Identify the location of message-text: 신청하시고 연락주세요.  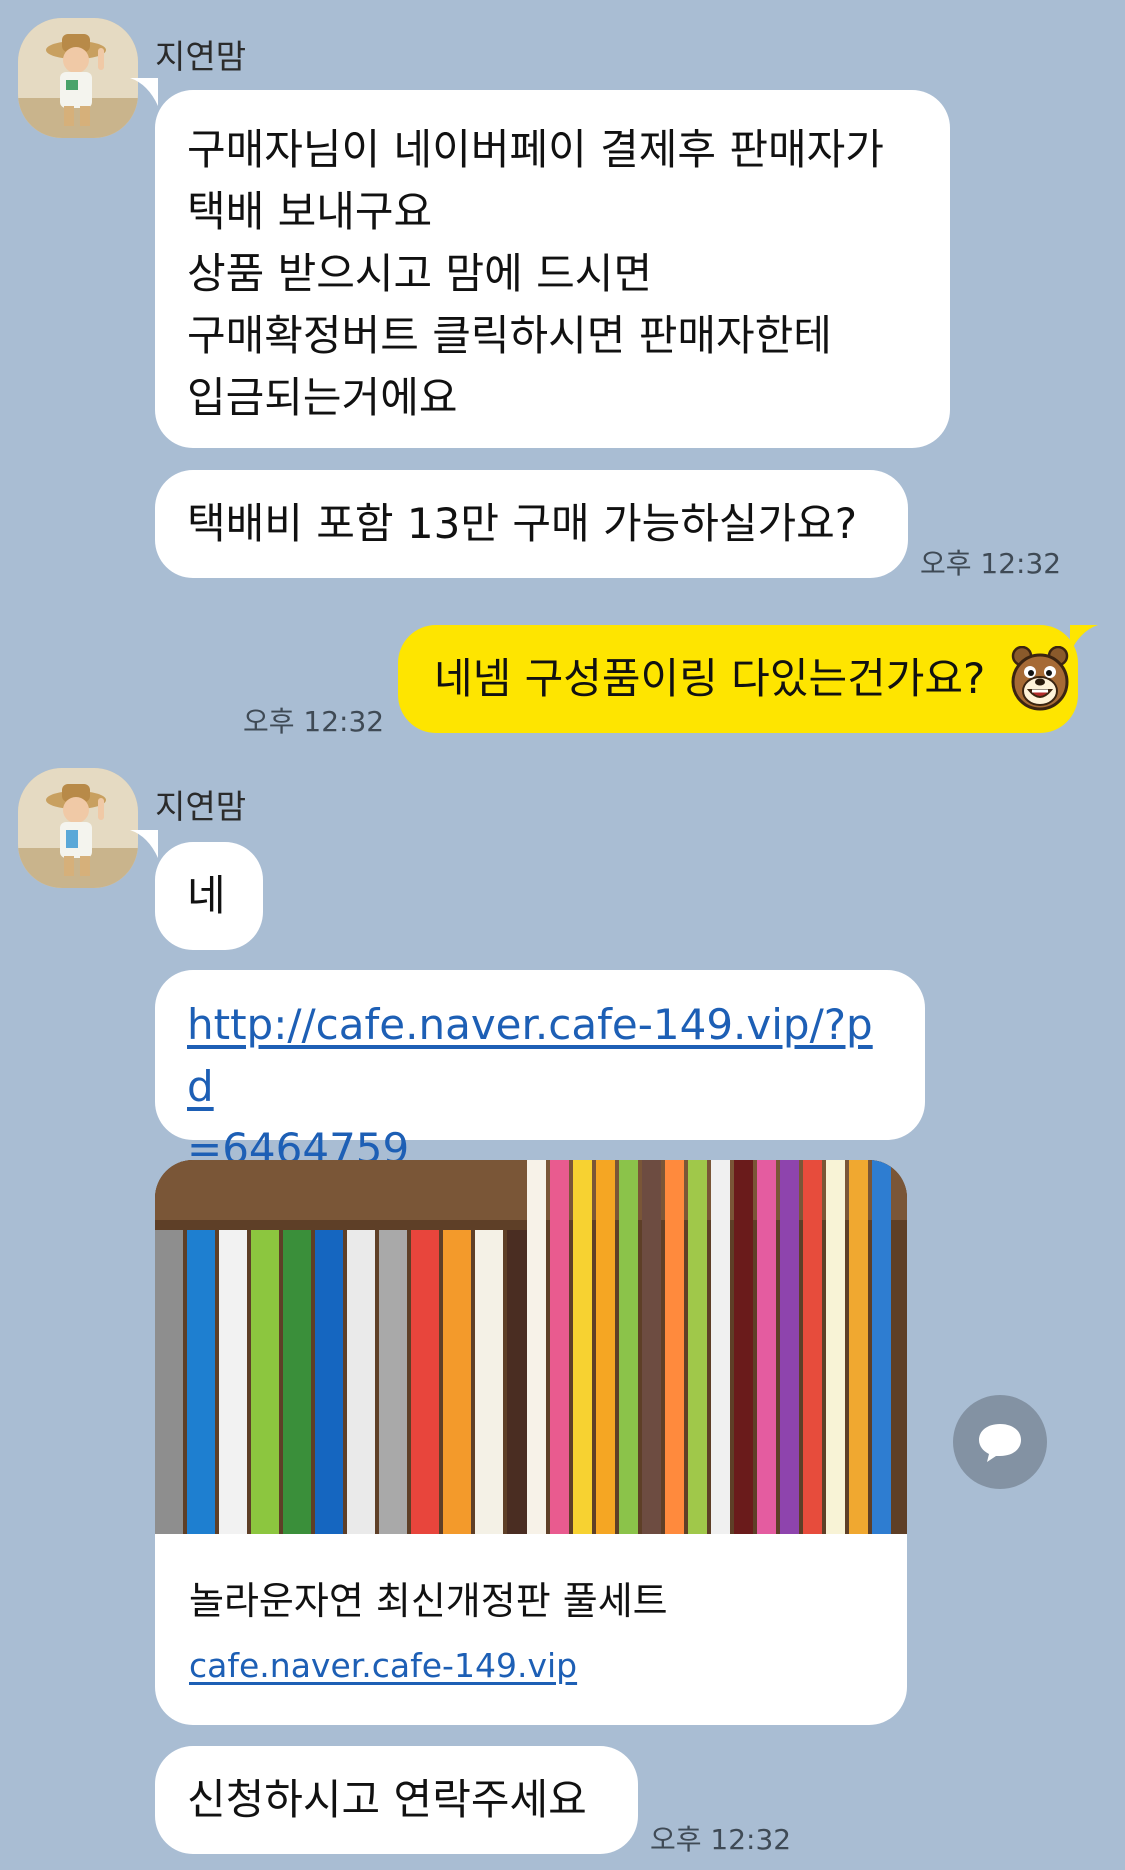
(387, 1799).